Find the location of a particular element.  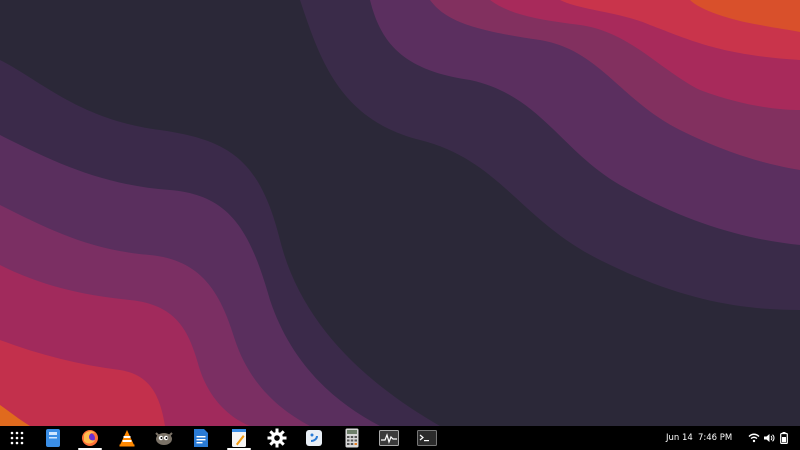

vlc-icon is located at coordinates (127, 438).